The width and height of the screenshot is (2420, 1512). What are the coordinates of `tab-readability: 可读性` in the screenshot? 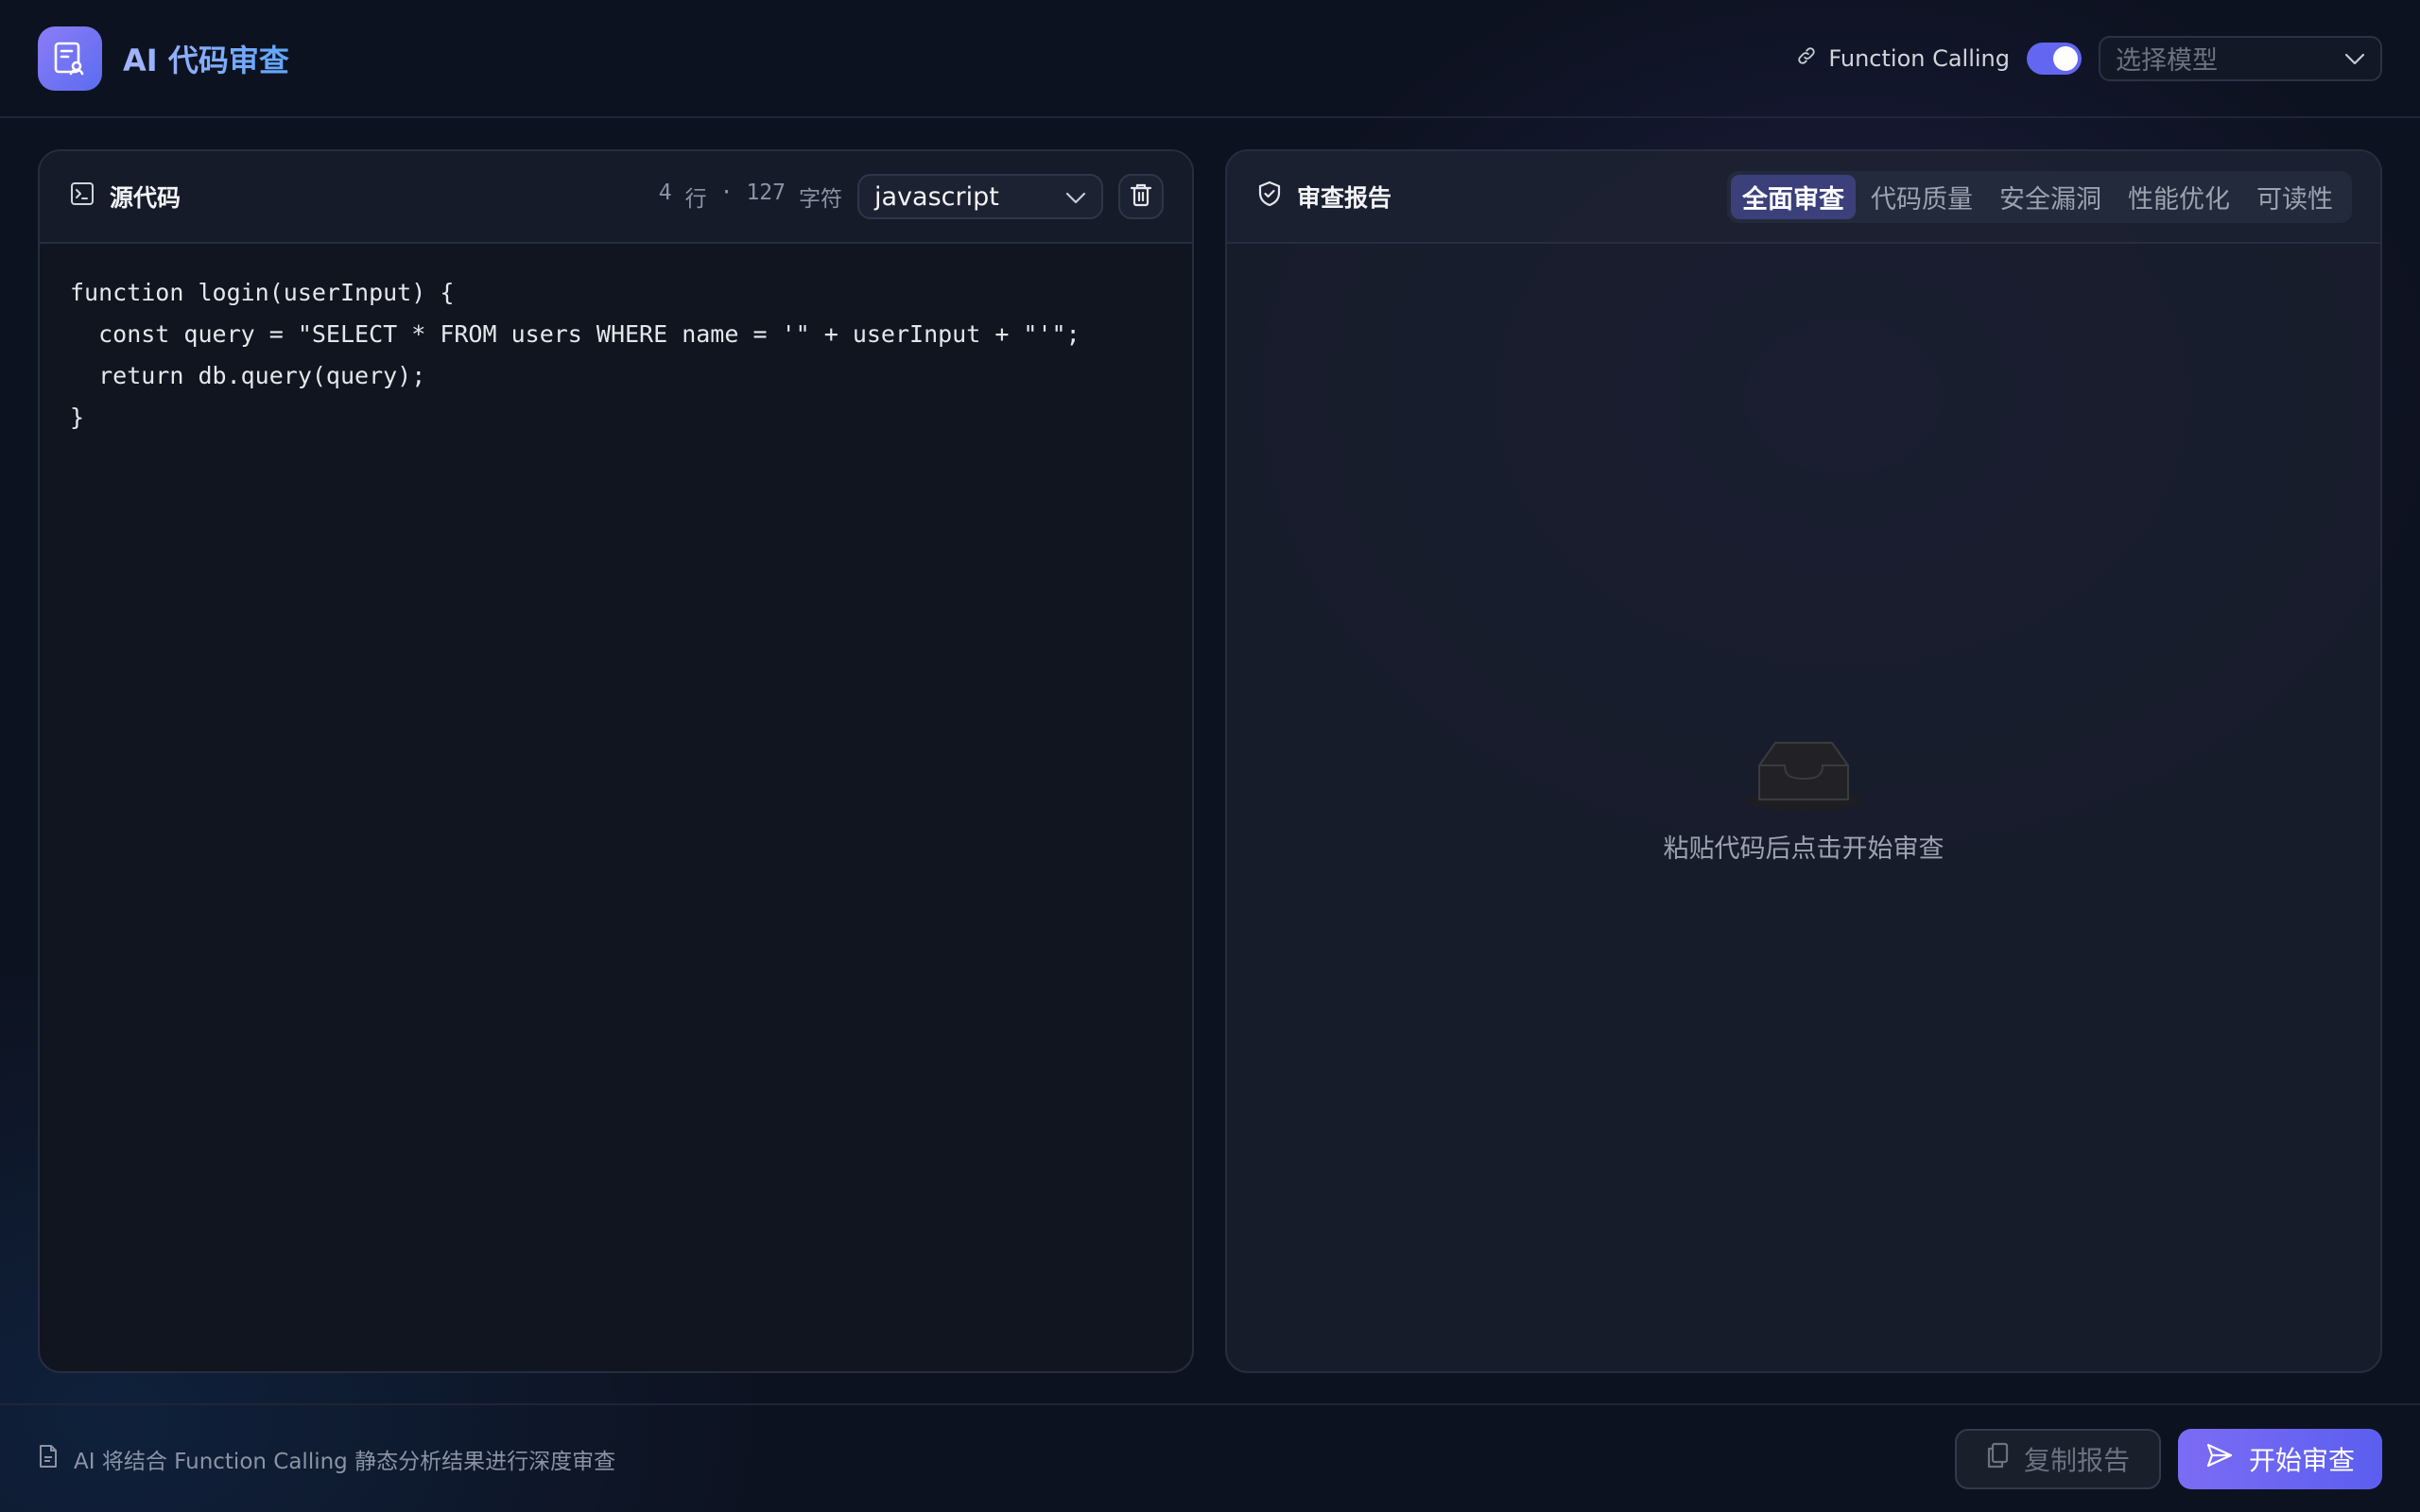 It's located at (2294, 197).